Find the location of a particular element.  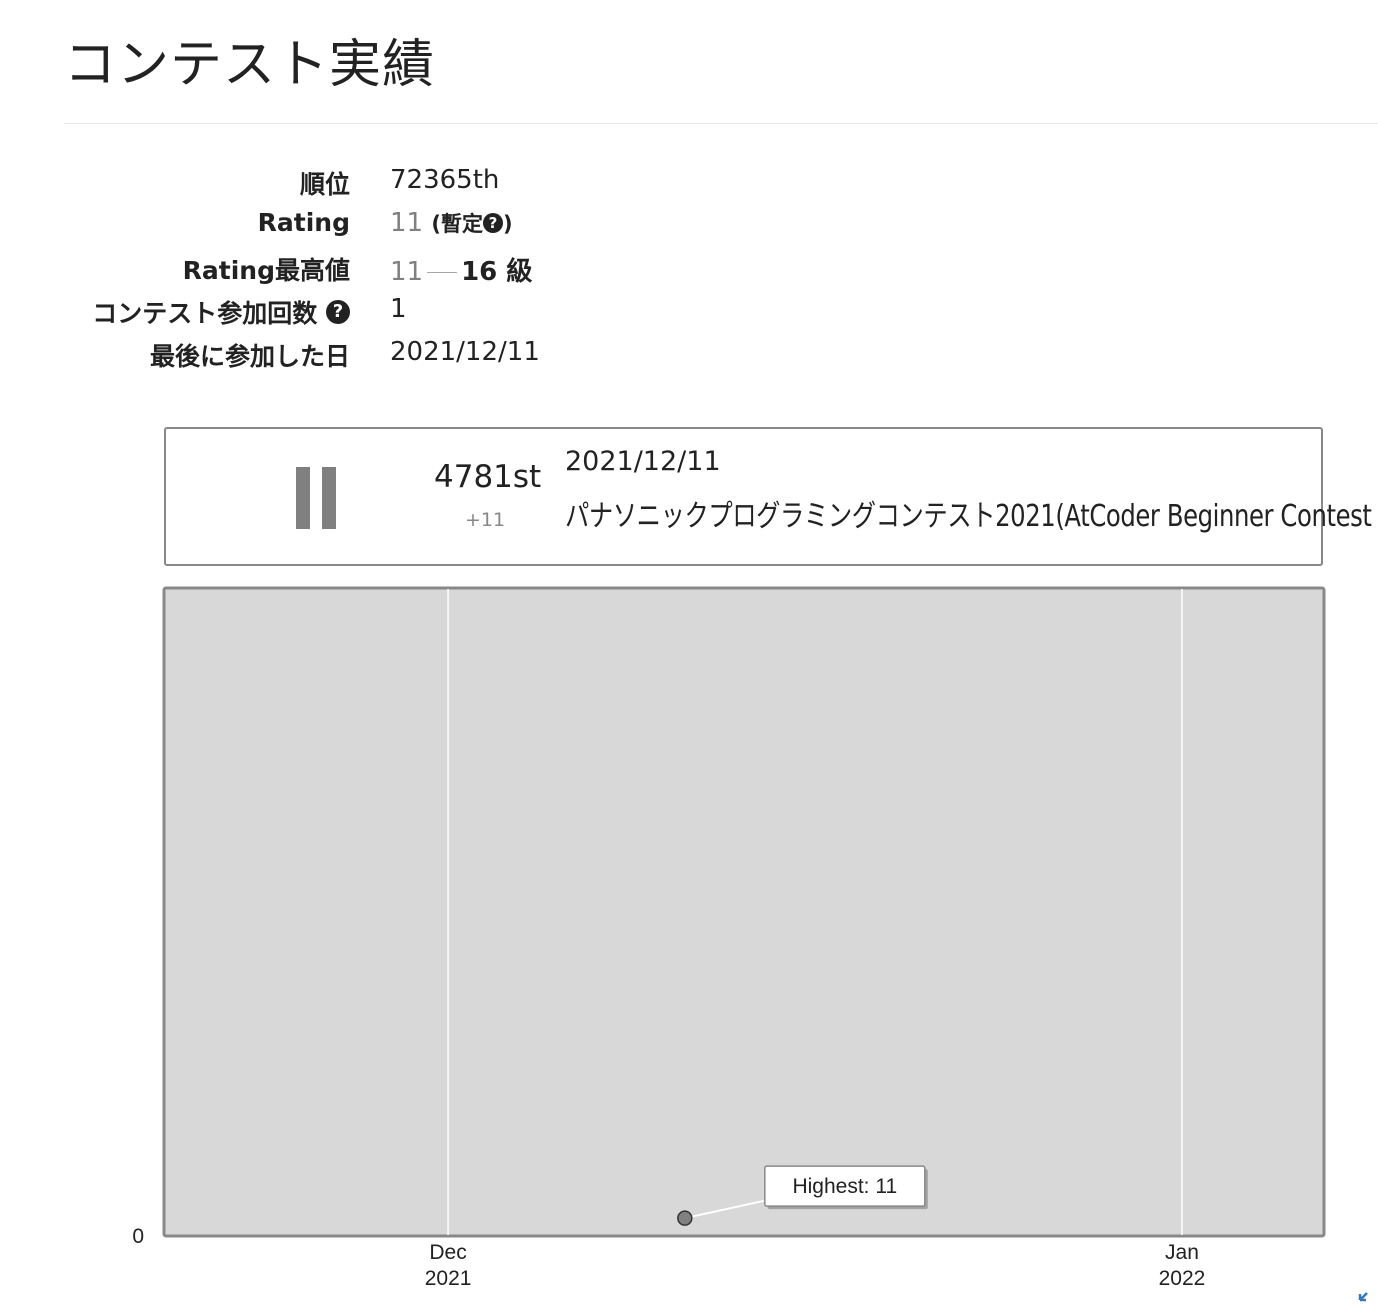

title-divider is located at coordinates (721, 123).